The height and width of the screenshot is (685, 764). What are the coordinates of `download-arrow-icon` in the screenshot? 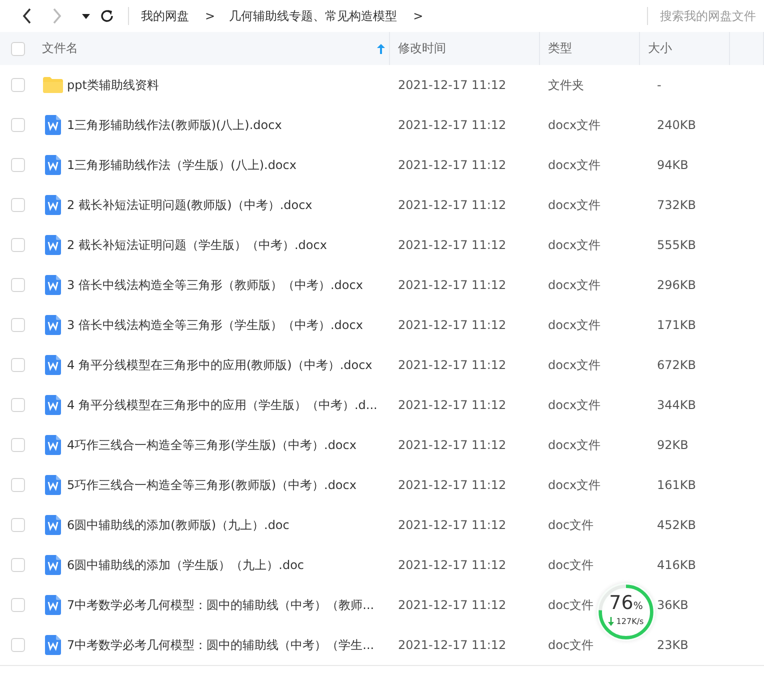 It's located at (611, 621).